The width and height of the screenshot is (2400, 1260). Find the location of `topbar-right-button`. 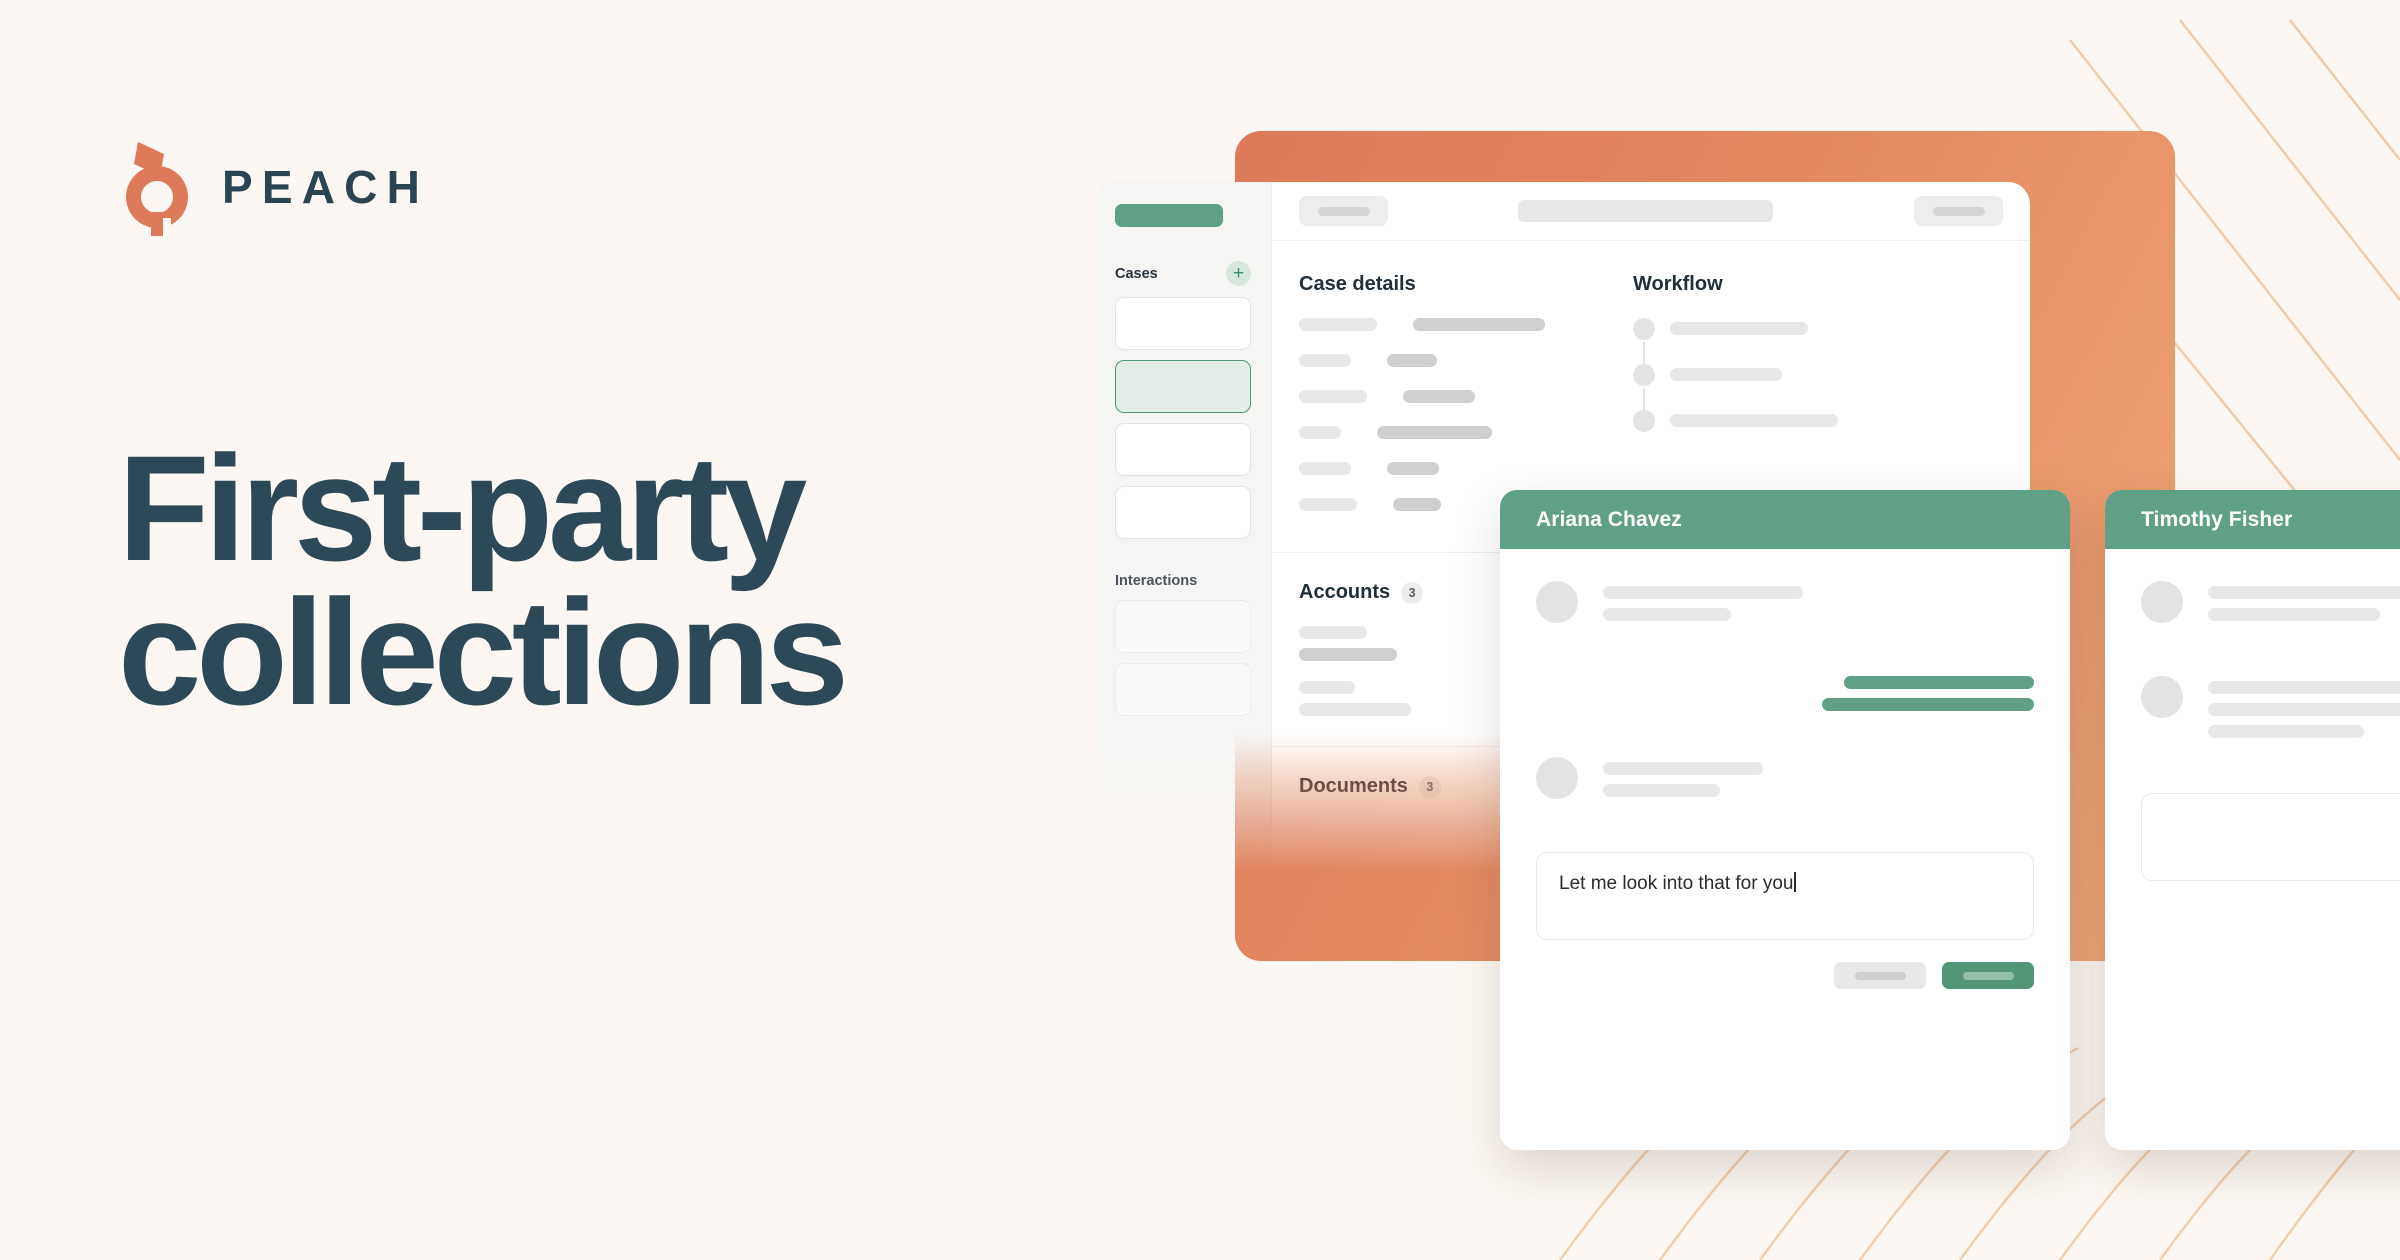

topbar-right-button is located at coordinates (1958, 211).